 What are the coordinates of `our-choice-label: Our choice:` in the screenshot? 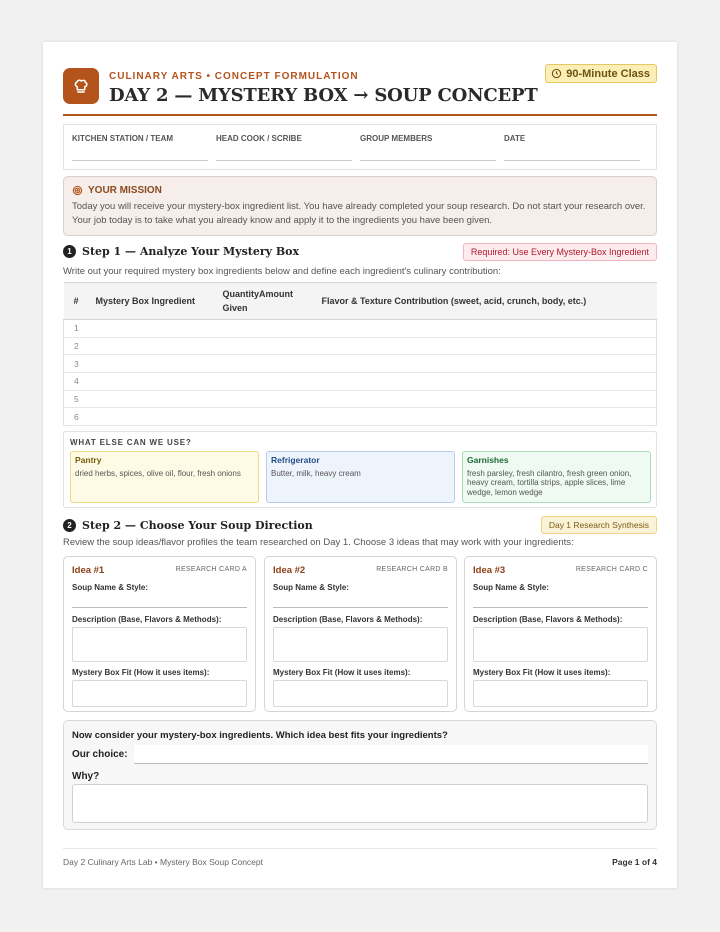 It's located at (100, 754).